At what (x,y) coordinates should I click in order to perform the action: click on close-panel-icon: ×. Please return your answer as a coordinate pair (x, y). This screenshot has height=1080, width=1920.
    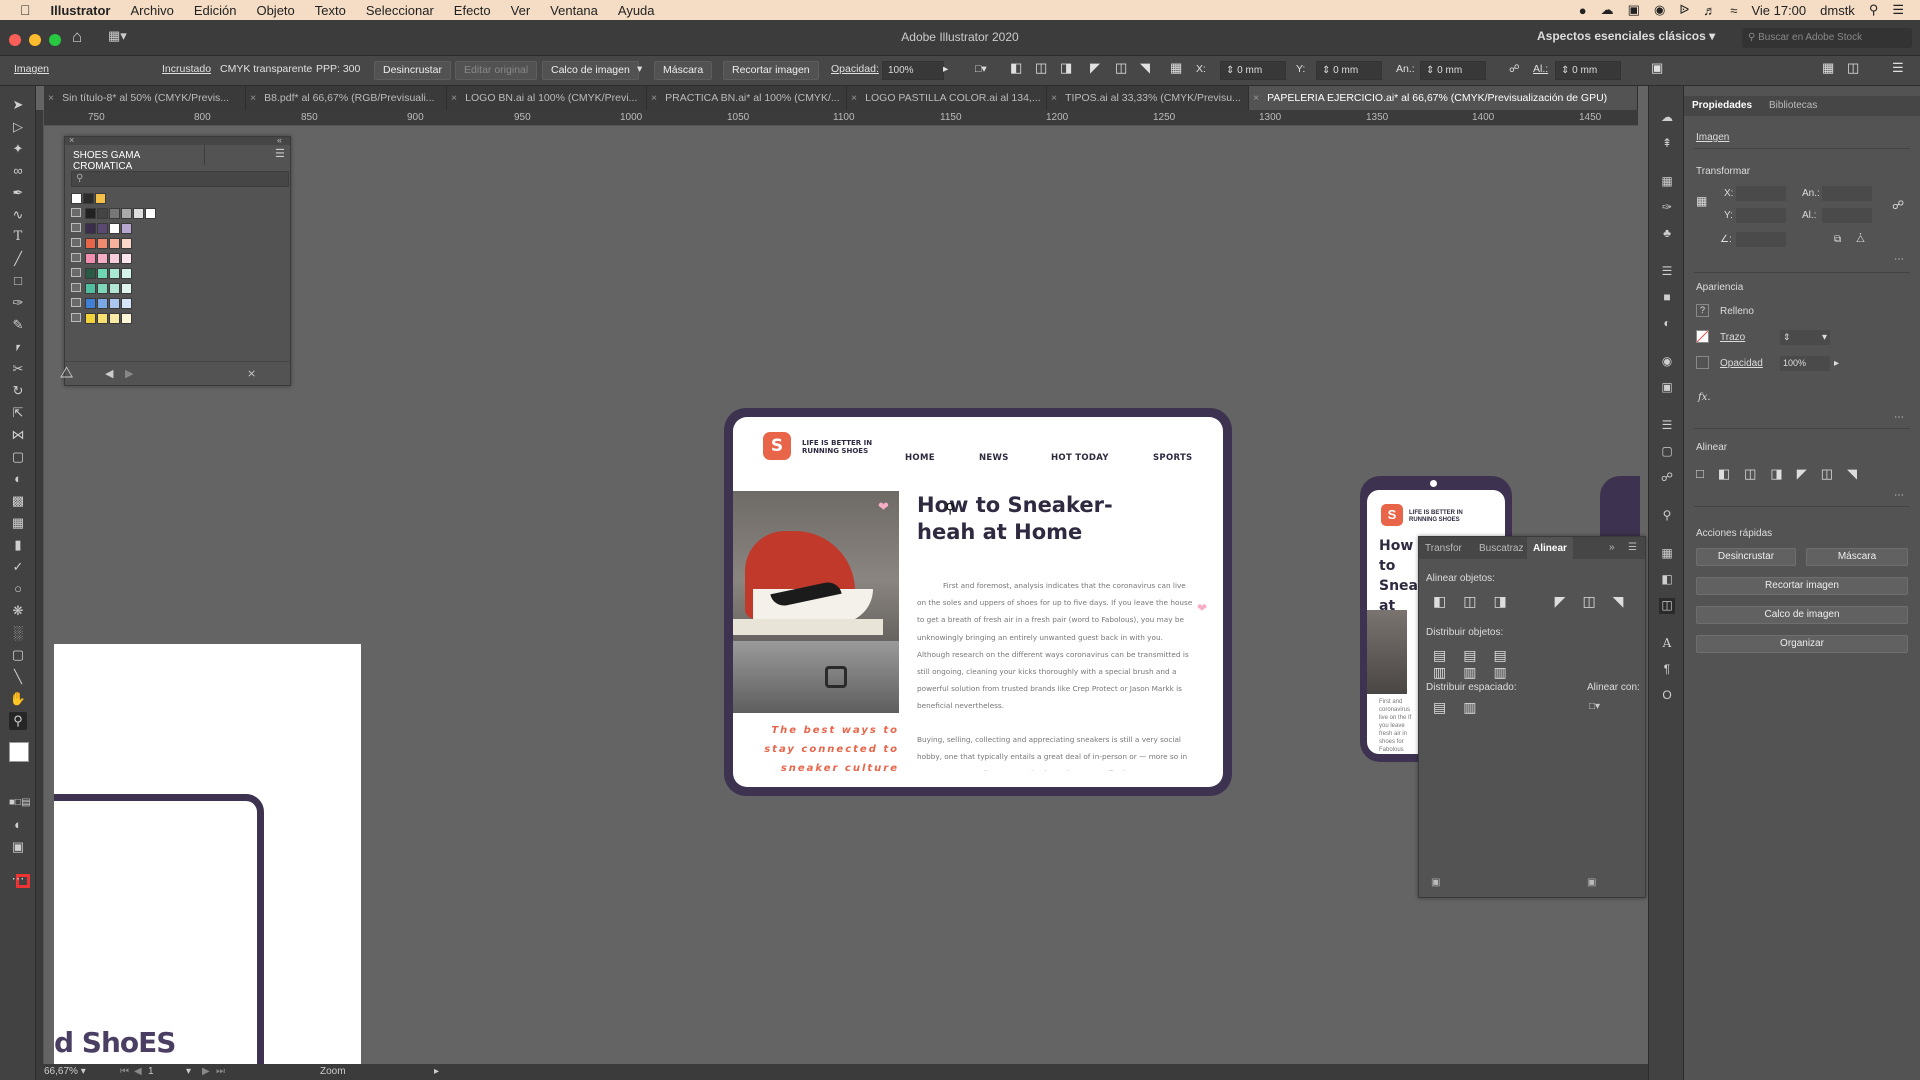
    Looking at the image, I should click on (71, 140).